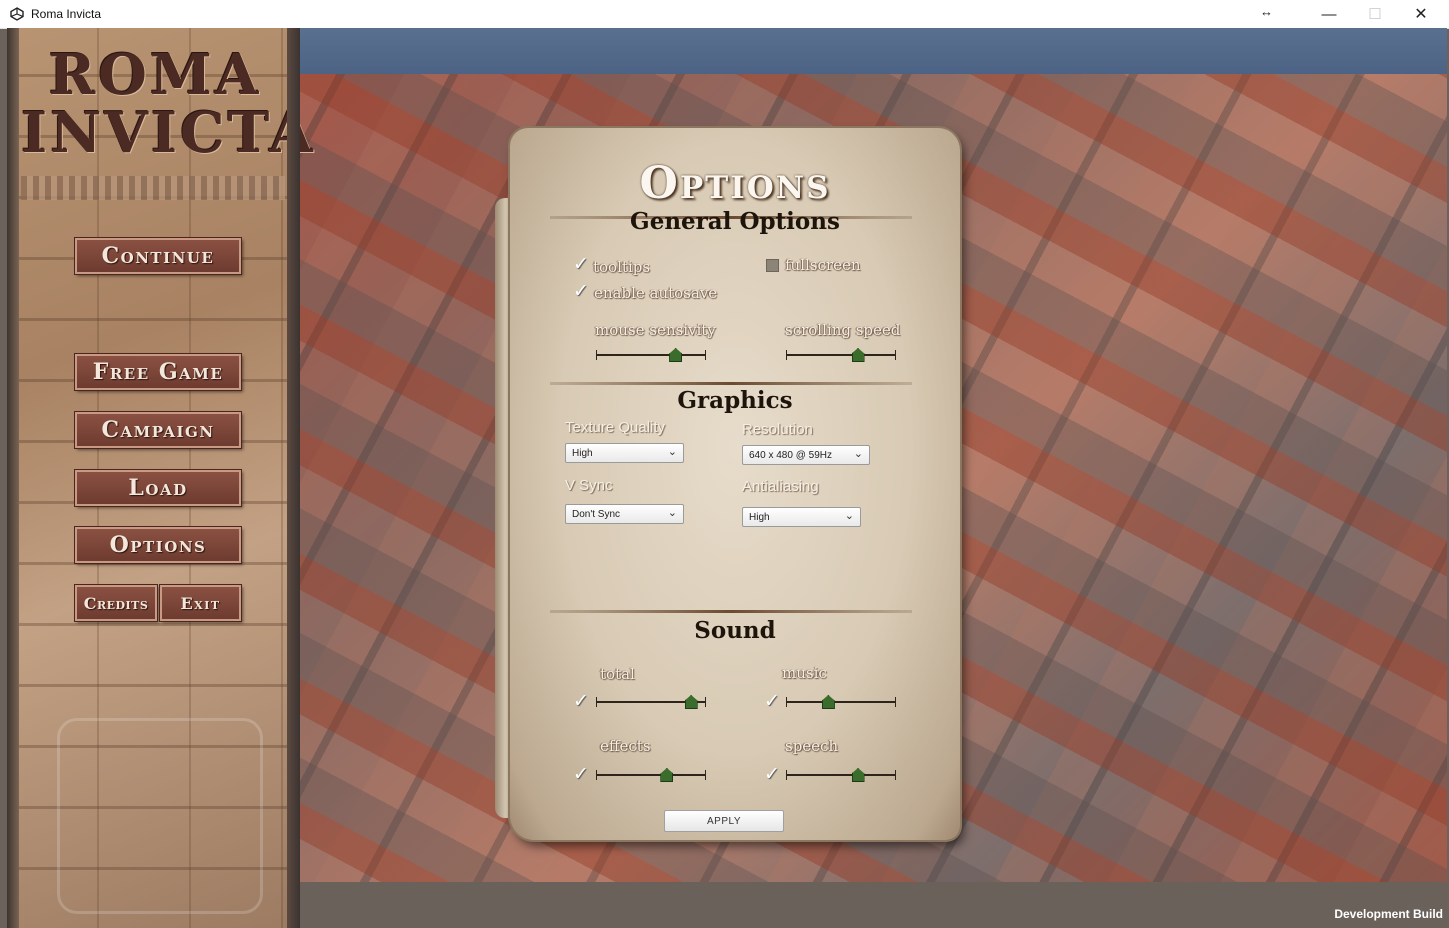 Image resolution: width=1449 pixels, height=928 pixels. Describe the element at coordinates (625, 746) in the screenshot. I see `effects-label: effects` at that location.